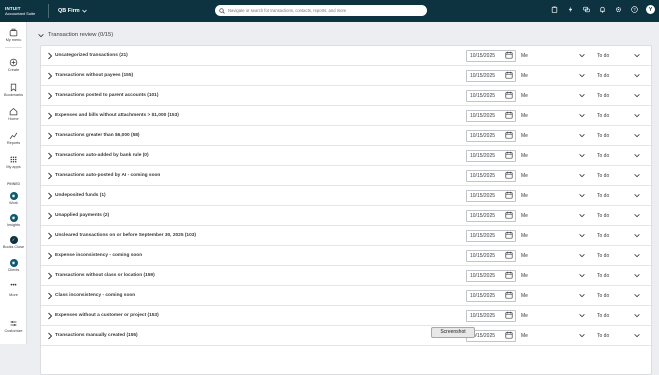 This screenshot has height=375, width=659. Describe the element at coordinates (72, 11) in the screenshot. I see `firm-selector: QB Firm` at that location.